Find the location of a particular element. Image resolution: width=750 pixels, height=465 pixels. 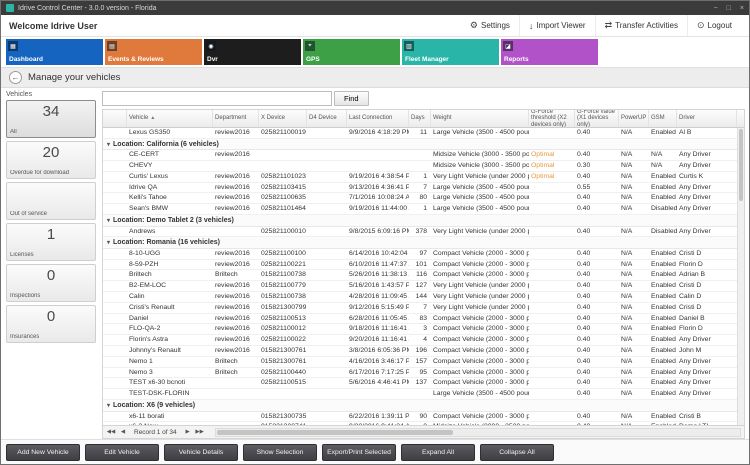

cell-gforce-threshold is located at coordinates (552, 209).